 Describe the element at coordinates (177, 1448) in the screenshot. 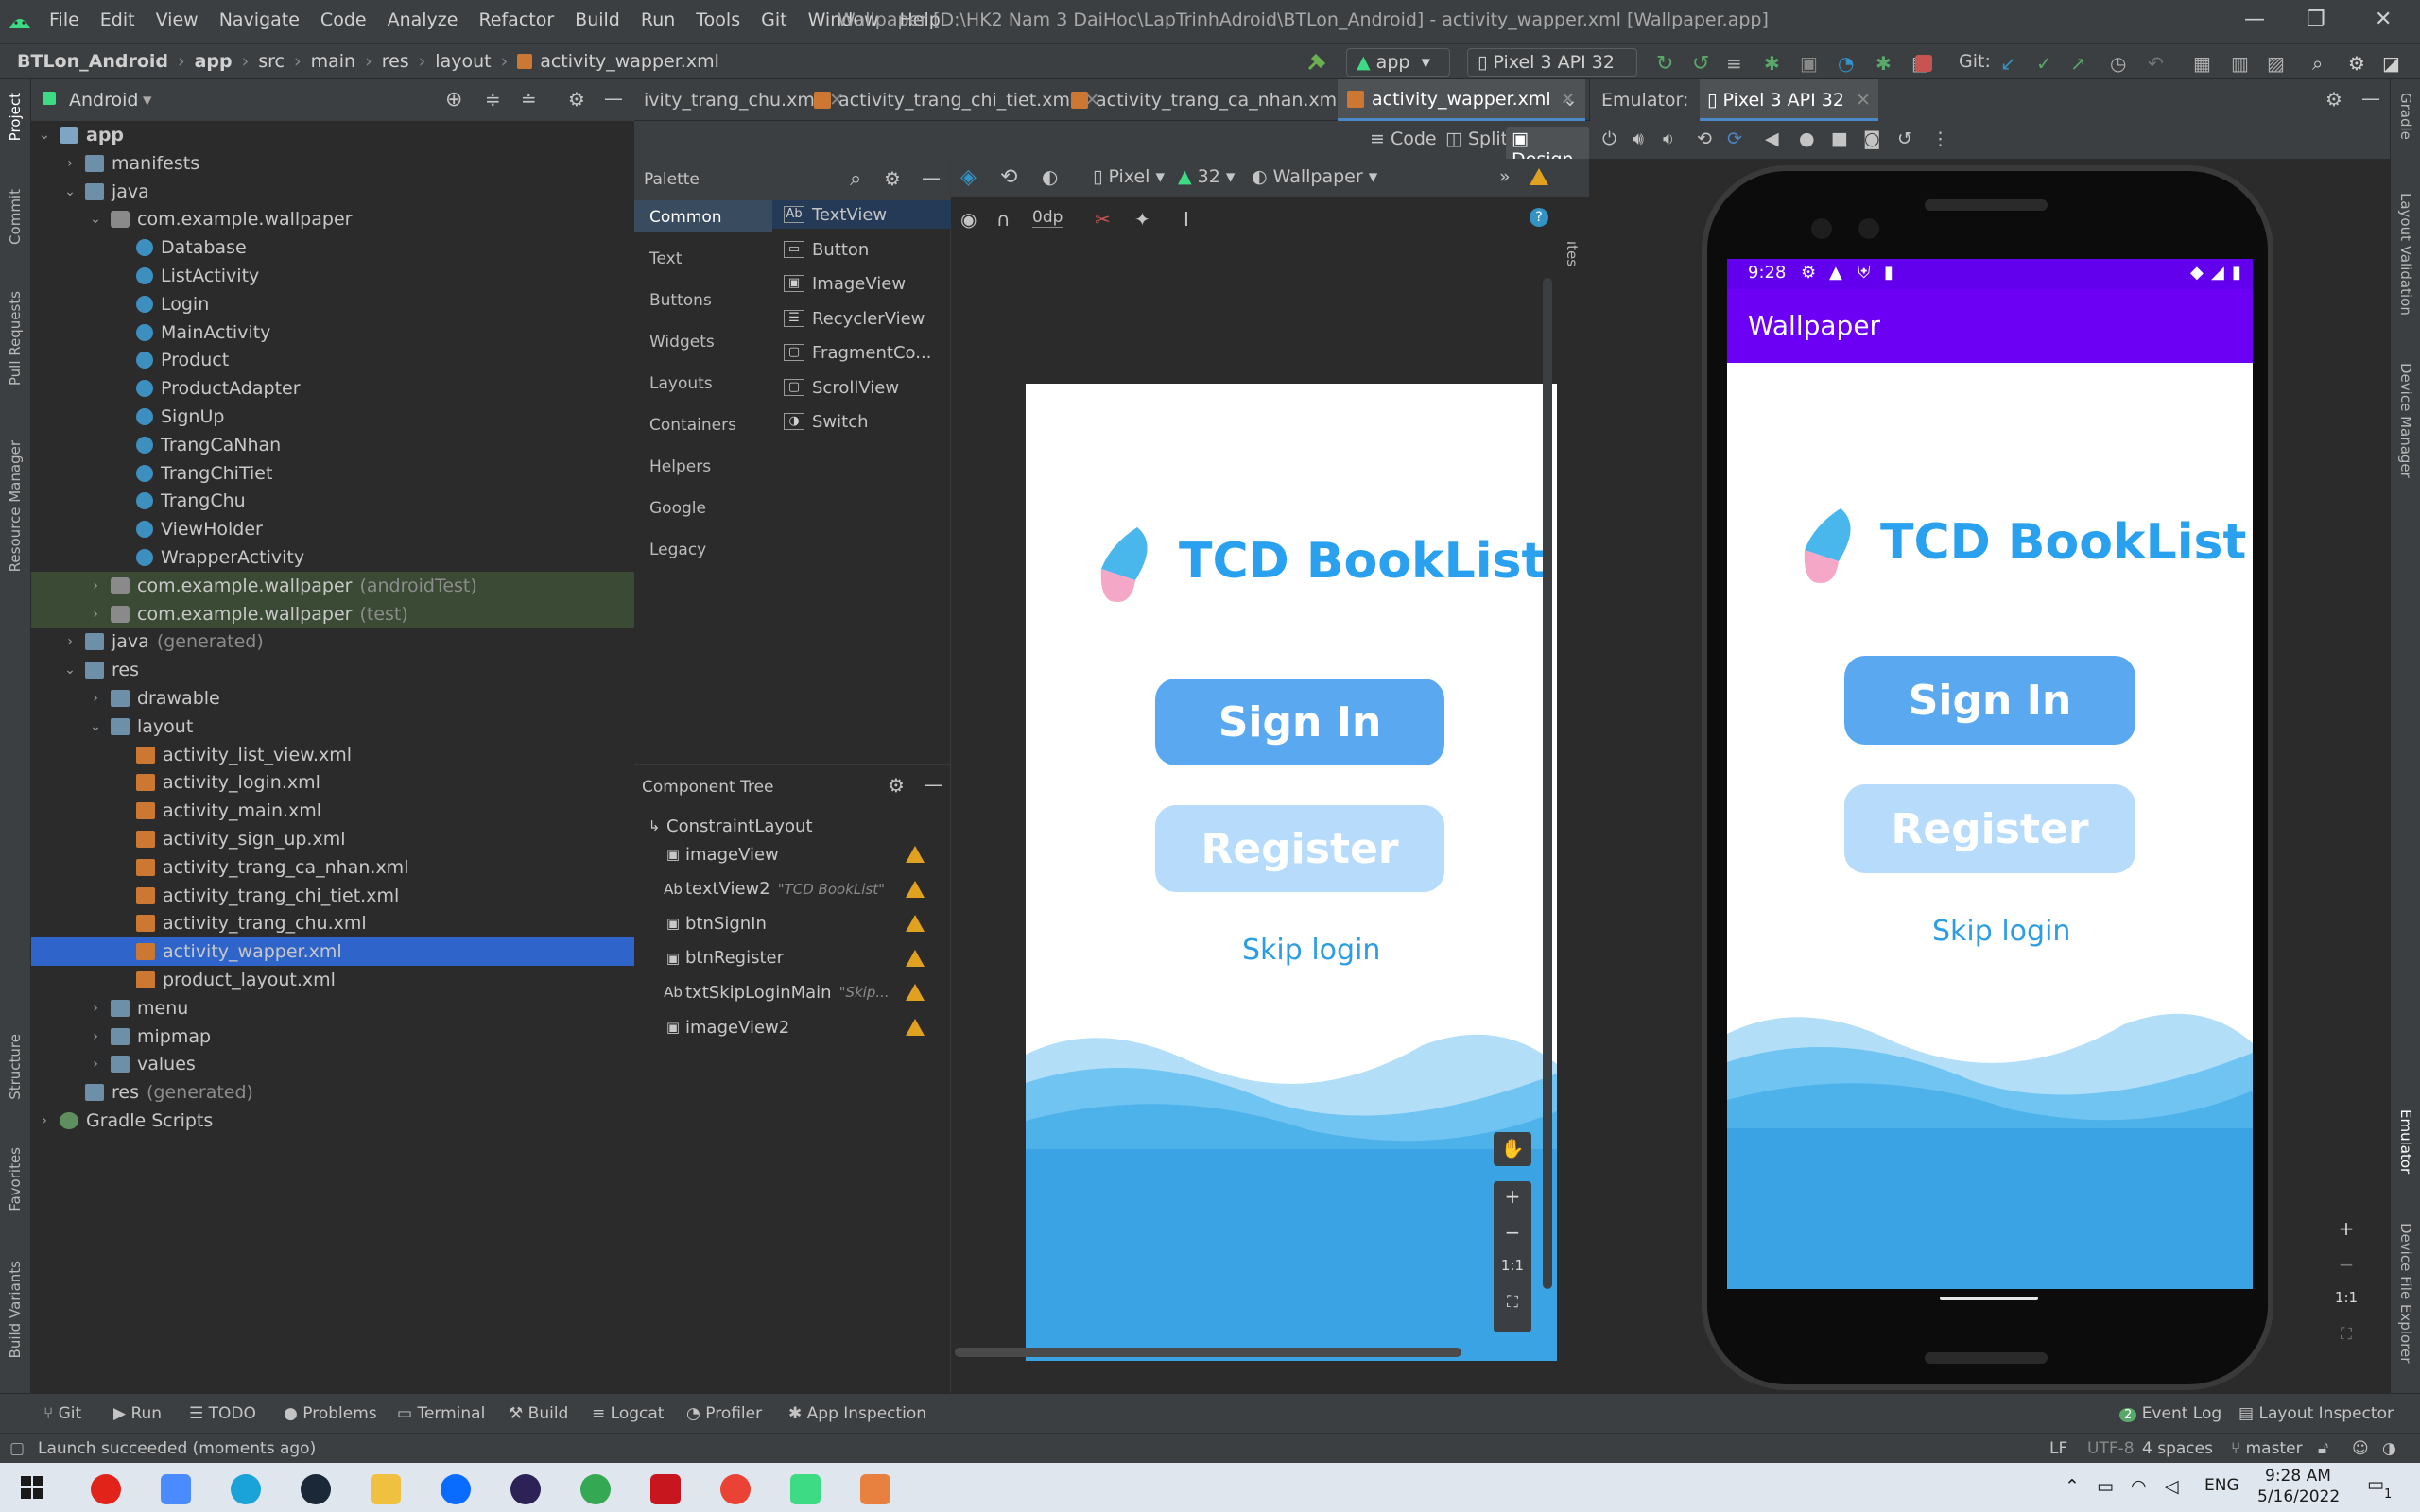

I see `status-message: Launch succeeded (moments ago)` at that location.